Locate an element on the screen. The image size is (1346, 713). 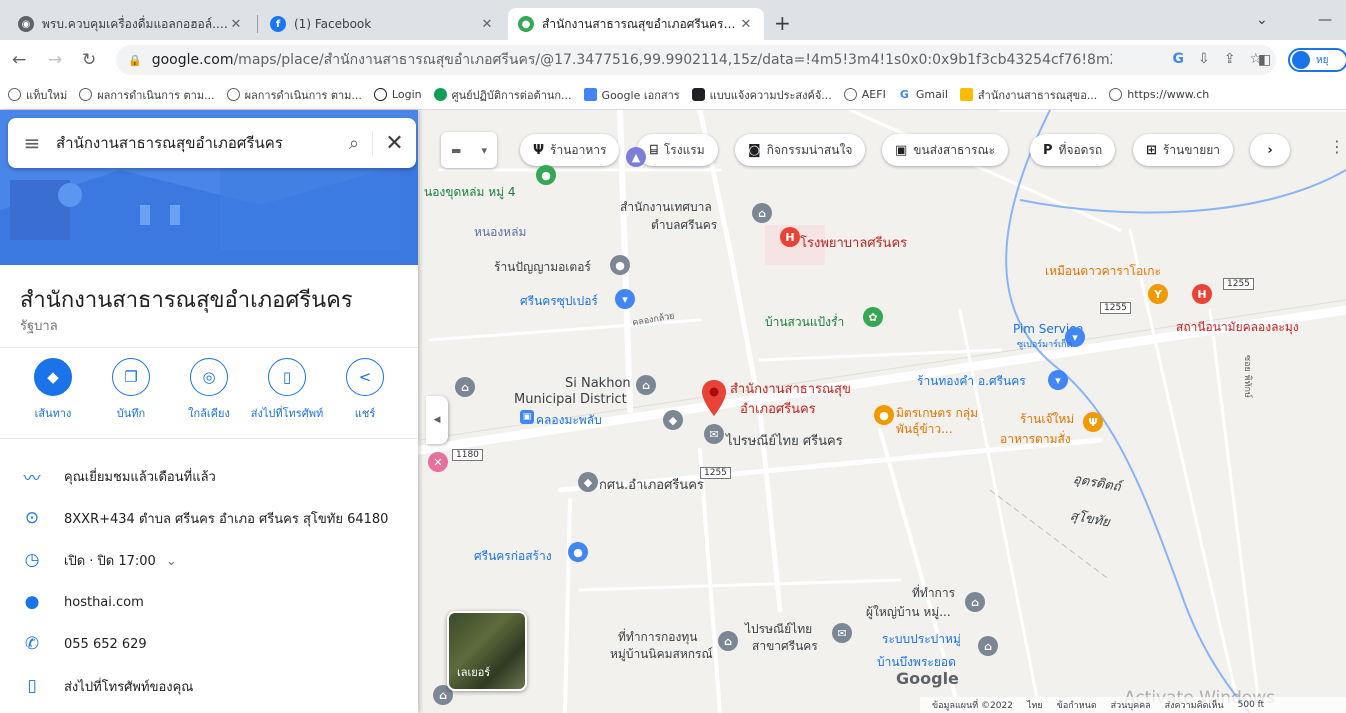
chip-hotel: ⌸ โรงแรม is located at coordinates (677, 150).